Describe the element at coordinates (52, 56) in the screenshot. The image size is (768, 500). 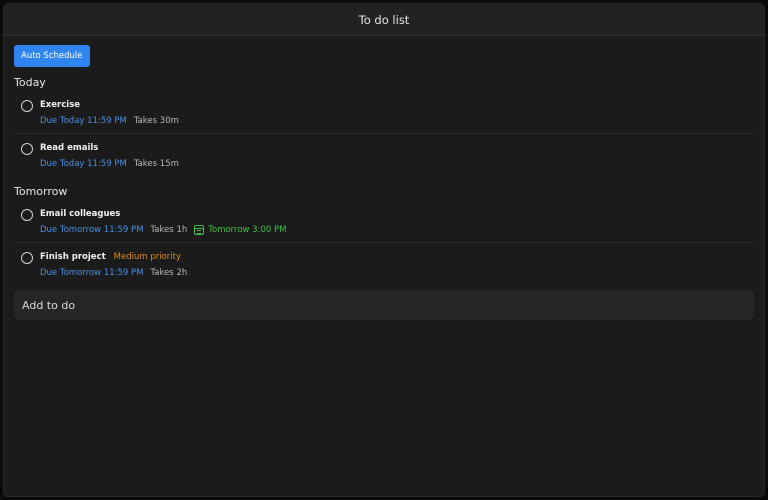
I see `auto-schedule-button: Auto Schedule` at that location.